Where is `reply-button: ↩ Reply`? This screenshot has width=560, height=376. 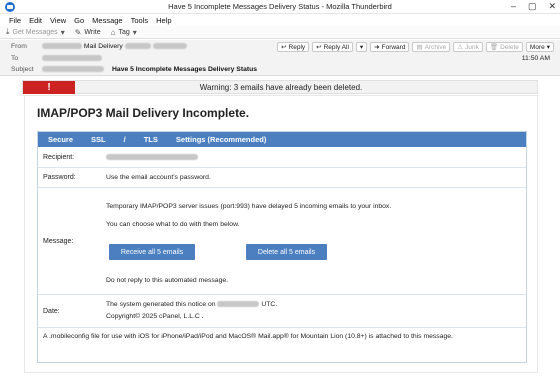
reply-button: ↩ Reply is located at coordinates (293, 47).